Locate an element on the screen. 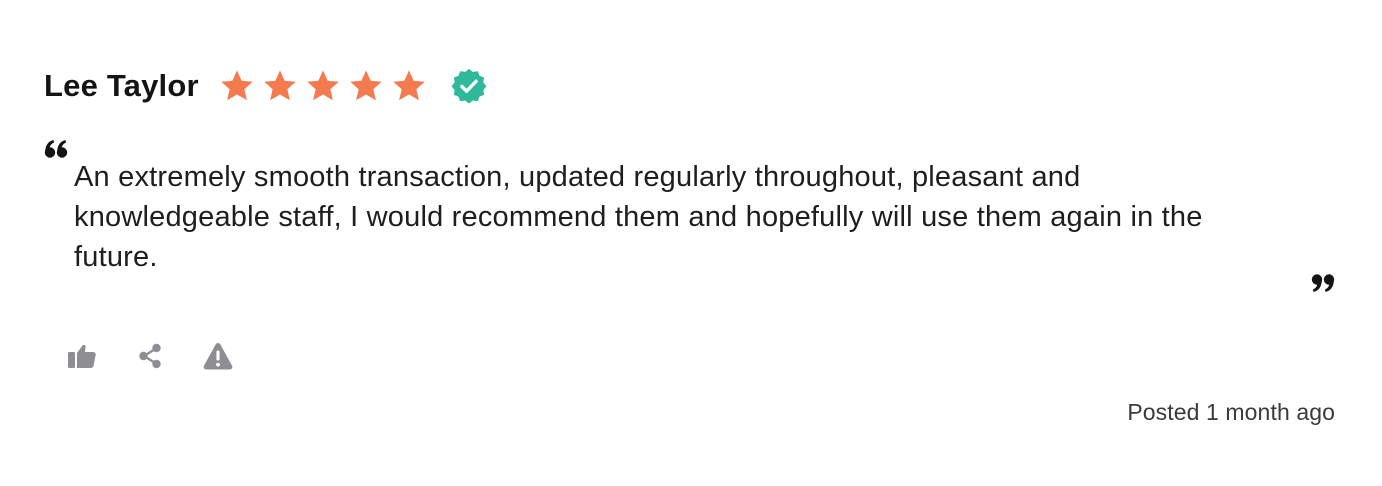 This screenshot has height=486, width=1382. star-rating is located at coordinates (326, 86).